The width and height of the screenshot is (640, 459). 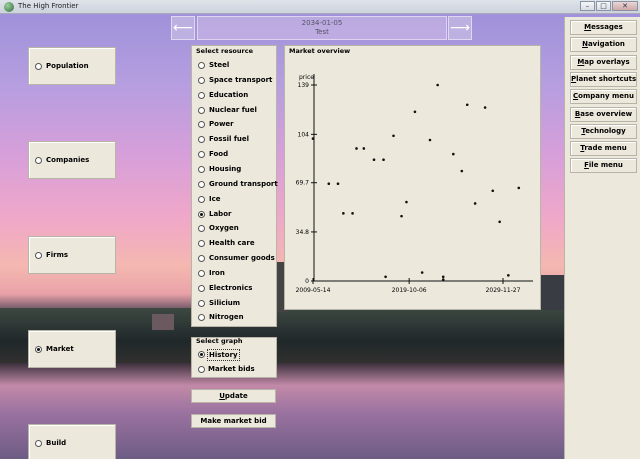 I want to click on resource-option-food: Food, so click(x=238, y=155).